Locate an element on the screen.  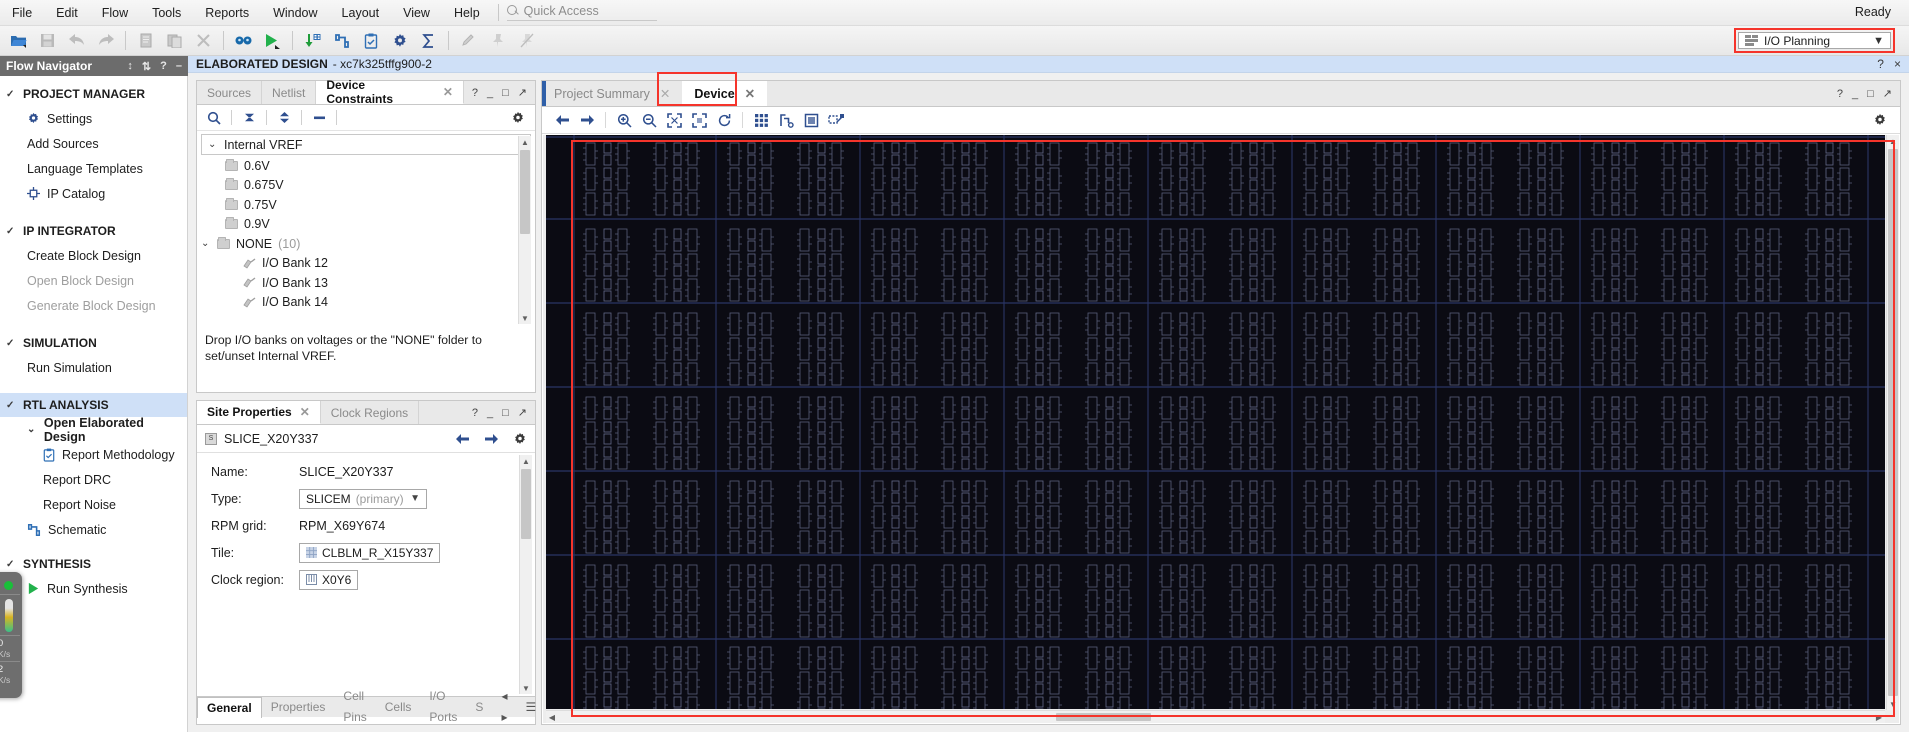
tab-clock-regions: Clock Regions is located at coordinates (370, 412).